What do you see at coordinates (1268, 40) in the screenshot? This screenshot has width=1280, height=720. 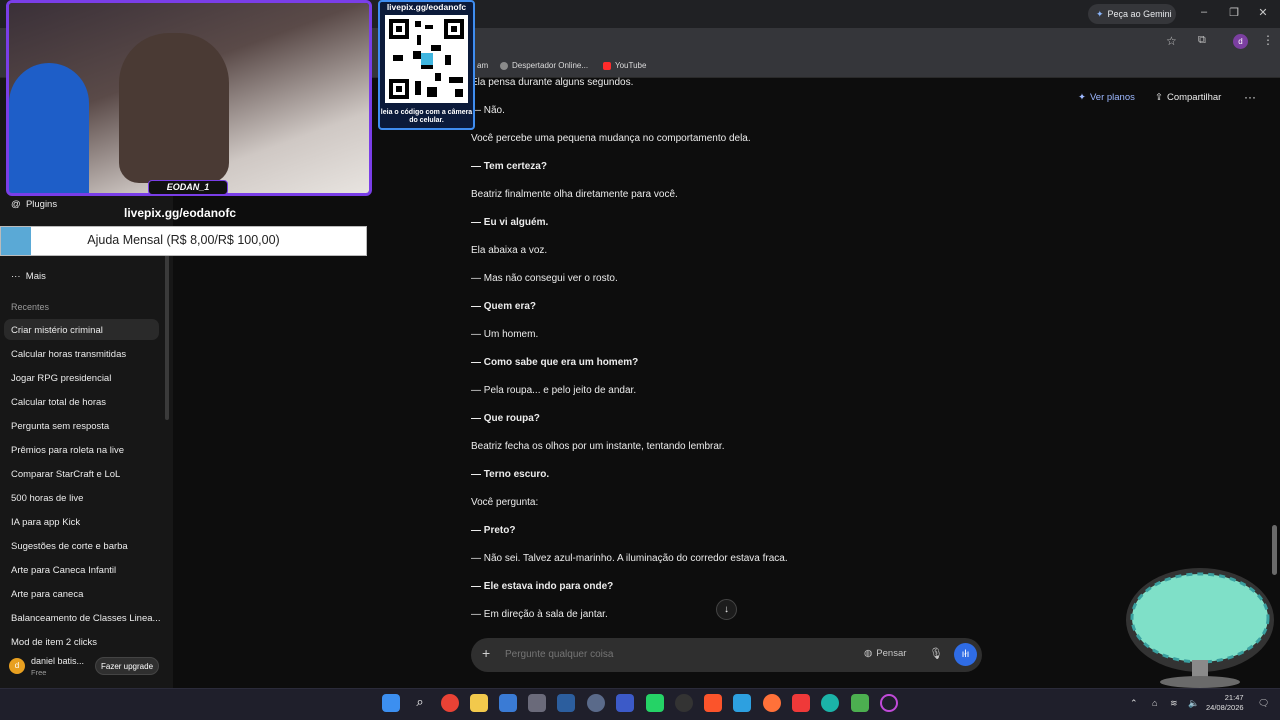 I see `browser-menu-icon: ⋮` at bounding box center [1268, 40].